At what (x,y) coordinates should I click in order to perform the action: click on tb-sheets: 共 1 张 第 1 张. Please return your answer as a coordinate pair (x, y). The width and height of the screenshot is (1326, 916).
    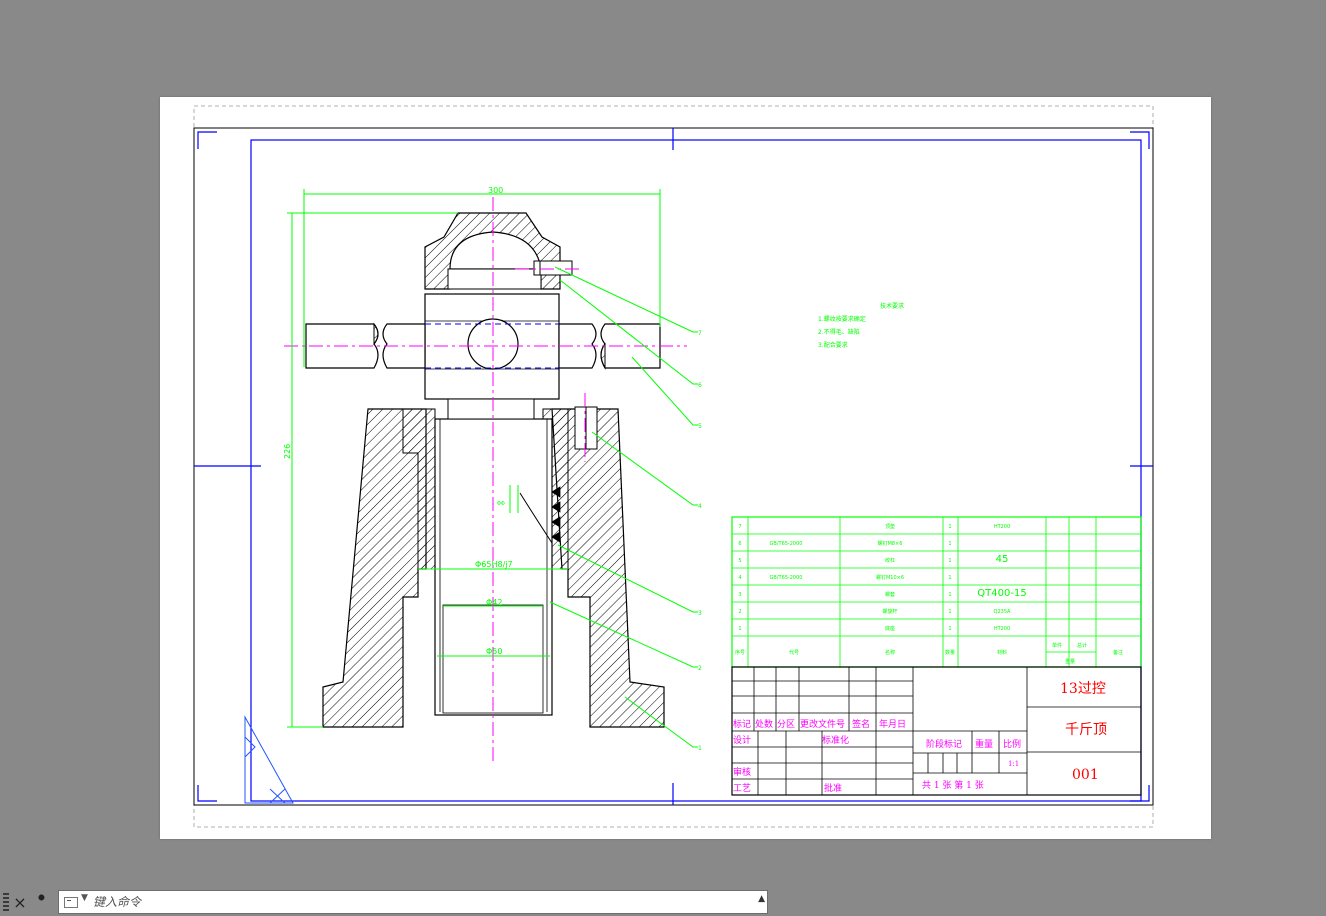
    Looking at the image, I should click on (953, 785).